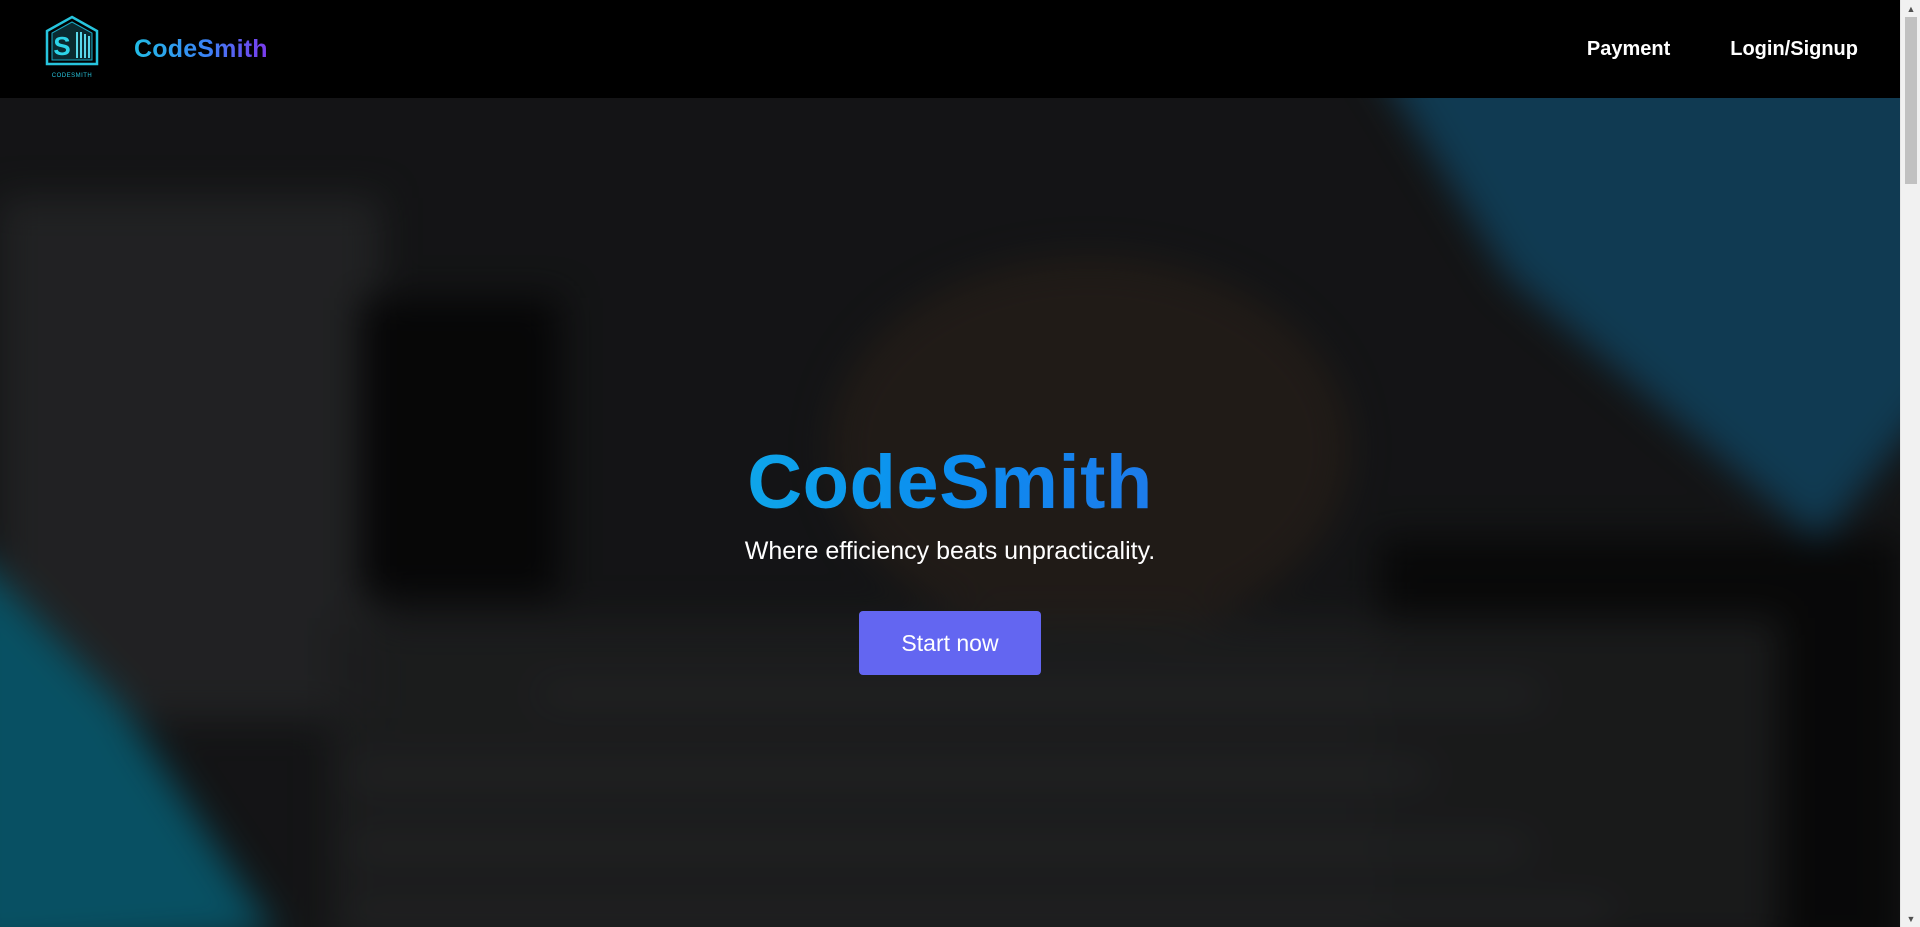 The image size is (1920, 927). Describe the element at coordinates (950, 643) in the screenshot. I see `start-now-button: Start now` at that location.